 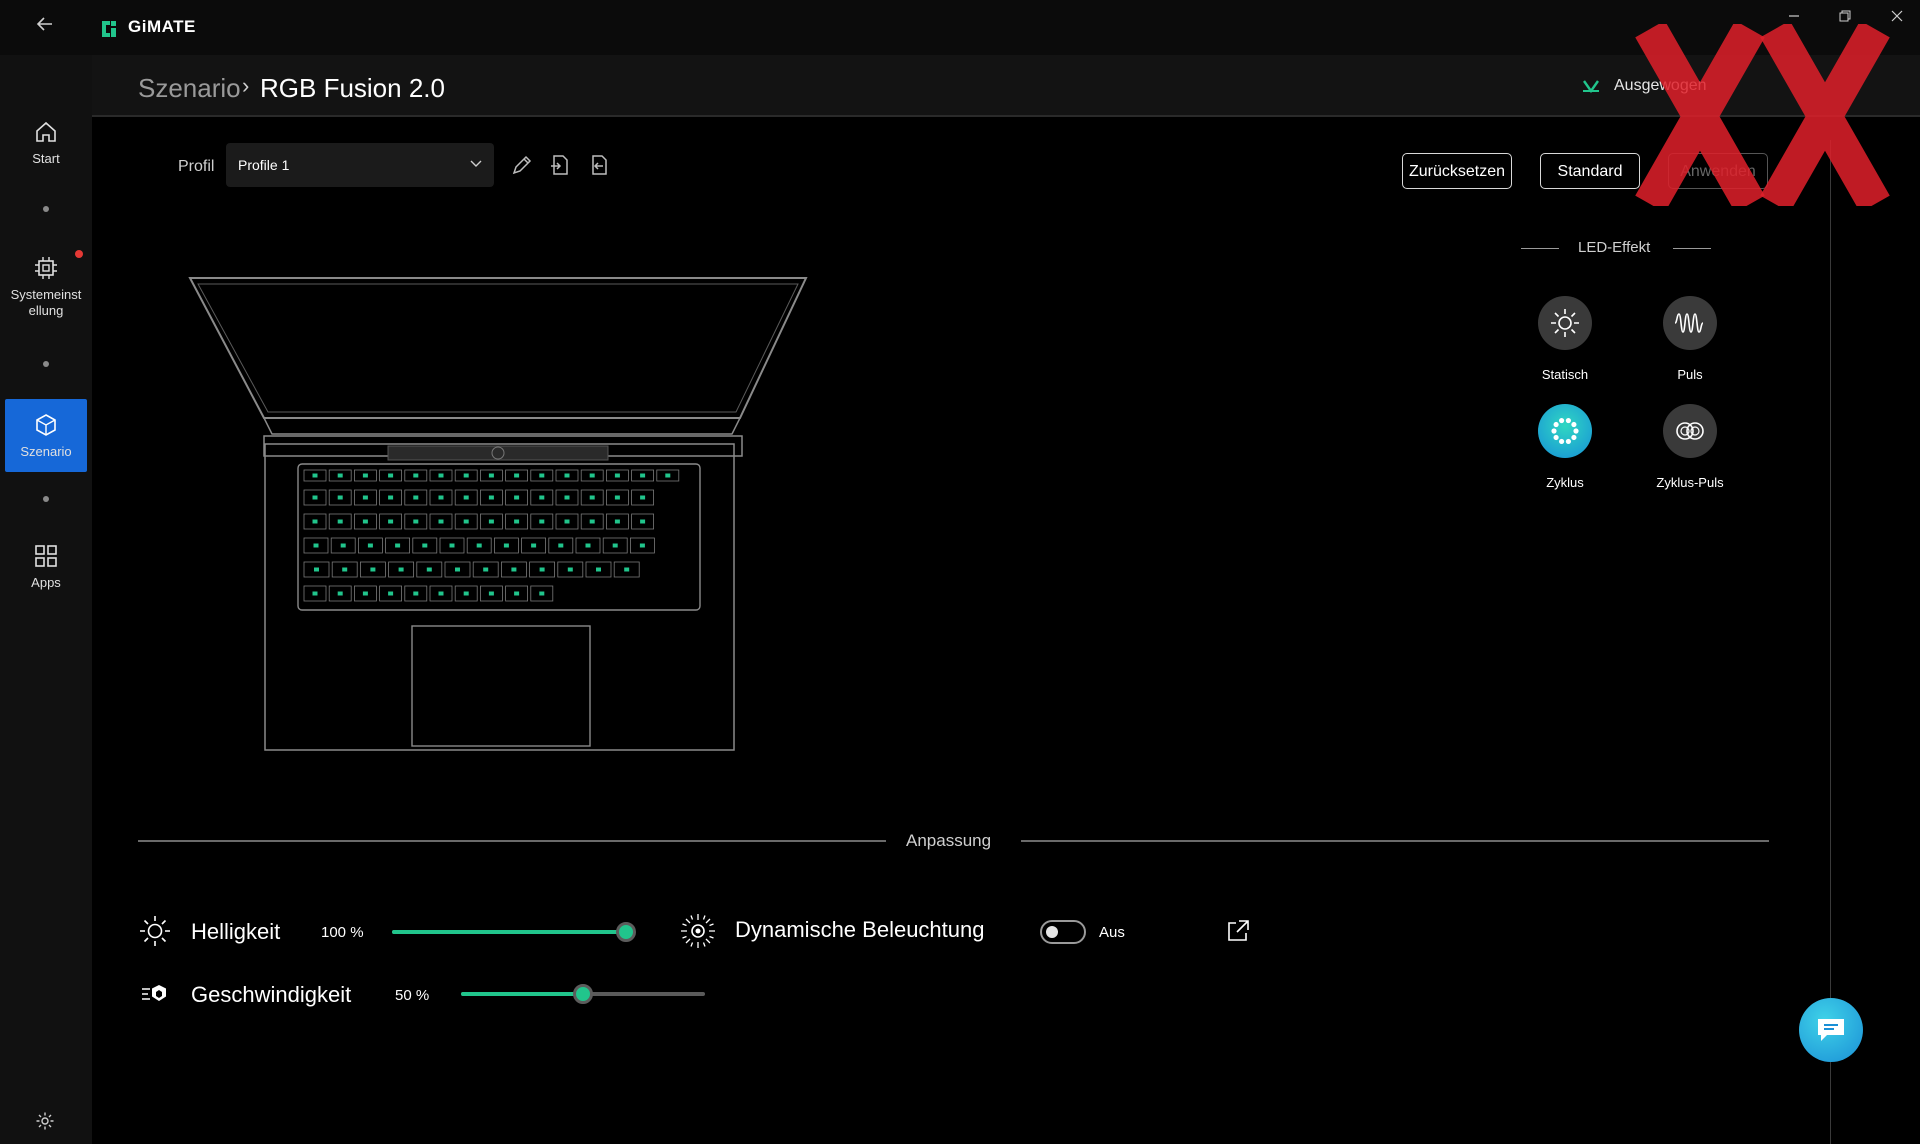 I want to click on breadcrumb-parent: Szenario, so click(x=189, y=88).